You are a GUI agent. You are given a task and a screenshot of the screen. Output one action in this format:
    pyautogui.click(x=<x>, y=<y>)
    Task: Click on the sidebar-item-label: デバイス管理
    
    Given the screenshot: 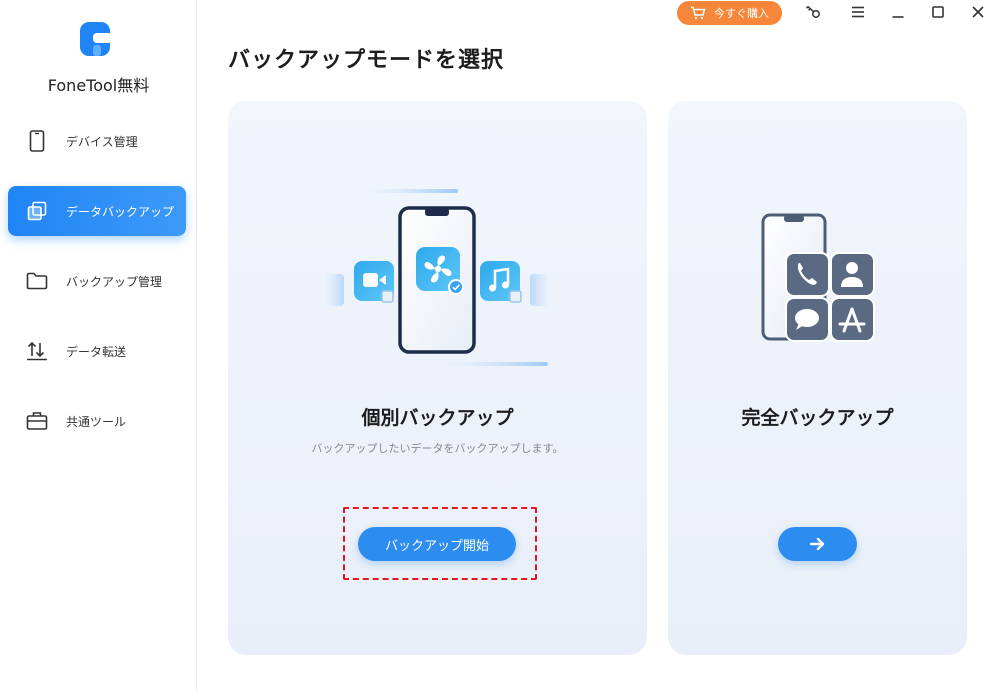 What is the action you would take?
    pyautogui.click(x=102, y=141)
    